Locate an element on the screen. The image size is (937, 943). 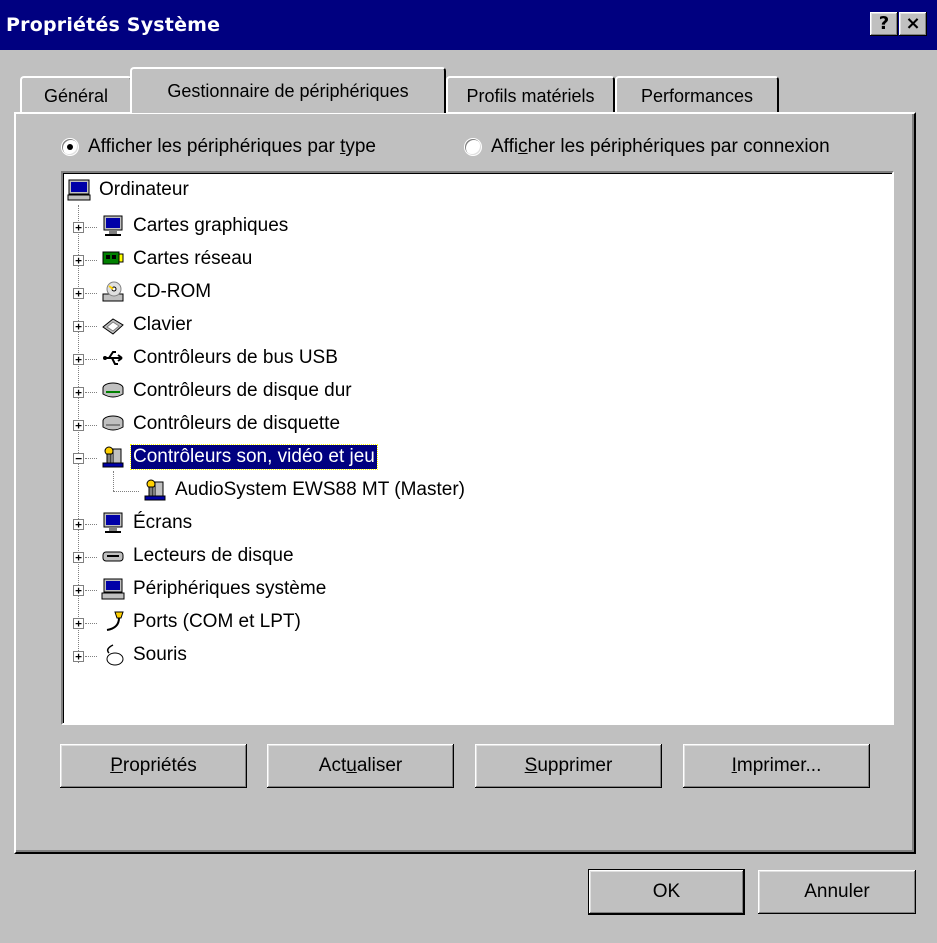
tree-item-label: Lecteurs de disque is located at coordinates (213, 556).